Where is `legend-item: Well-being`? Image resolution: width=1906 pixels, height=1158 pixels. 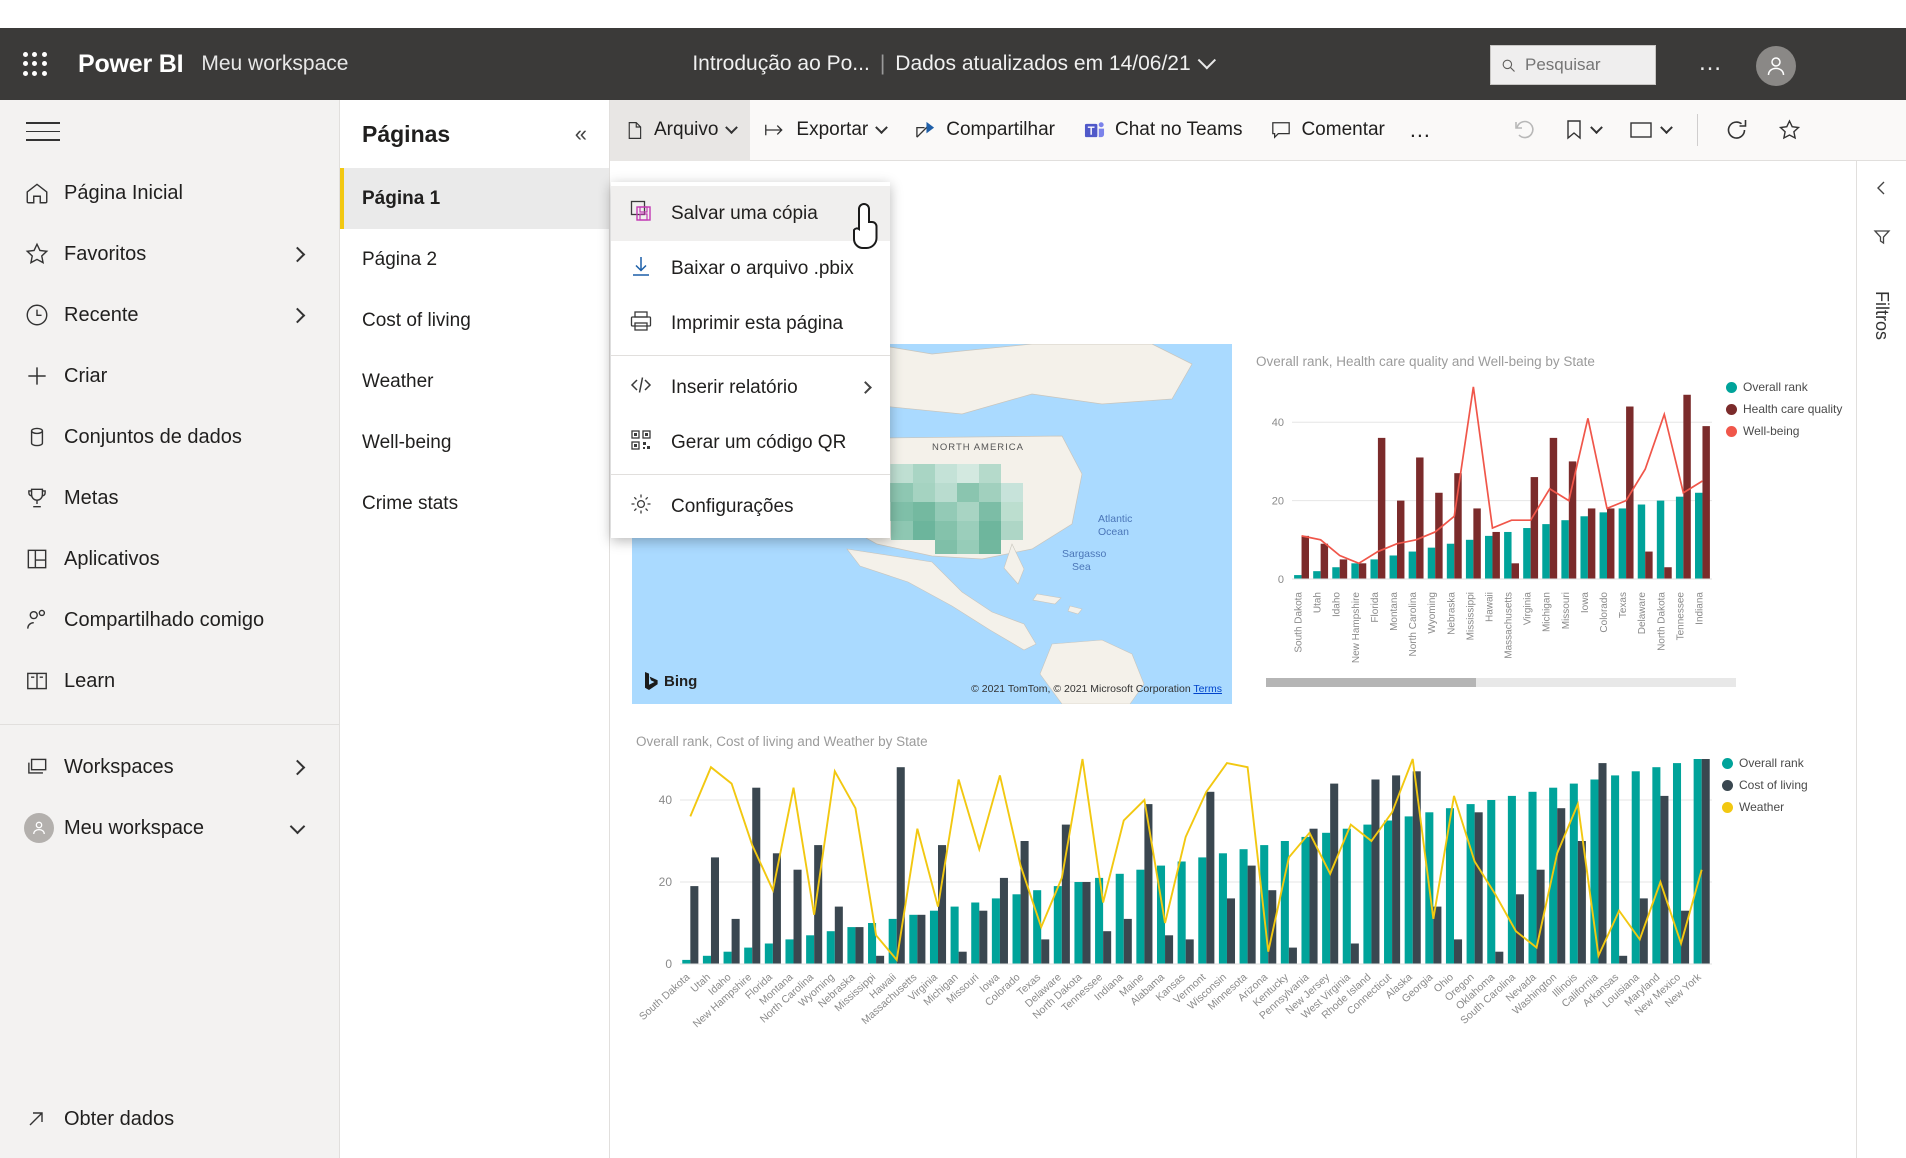 legend-item: Well-being is located at coordinates (1784, 431).